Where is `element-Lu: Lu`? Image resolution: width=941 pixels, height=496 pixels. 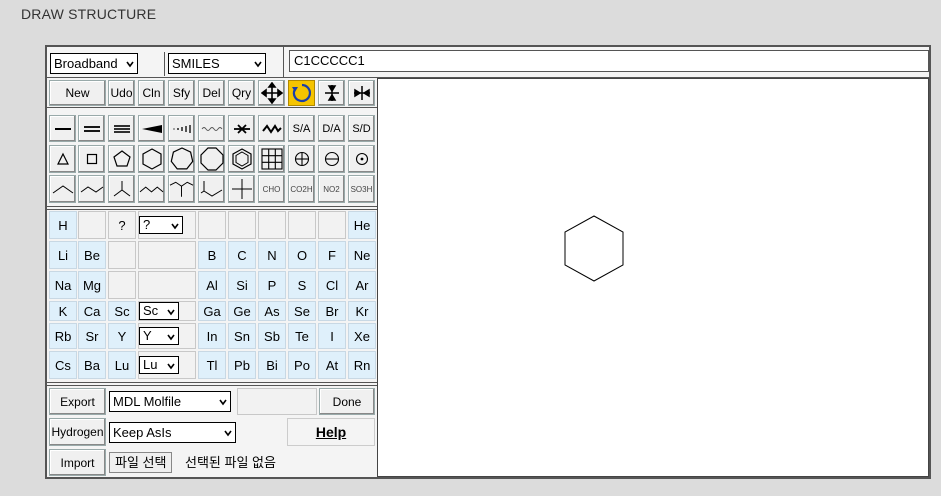
element-Lu: Lu is located at coordinates (122, 365).